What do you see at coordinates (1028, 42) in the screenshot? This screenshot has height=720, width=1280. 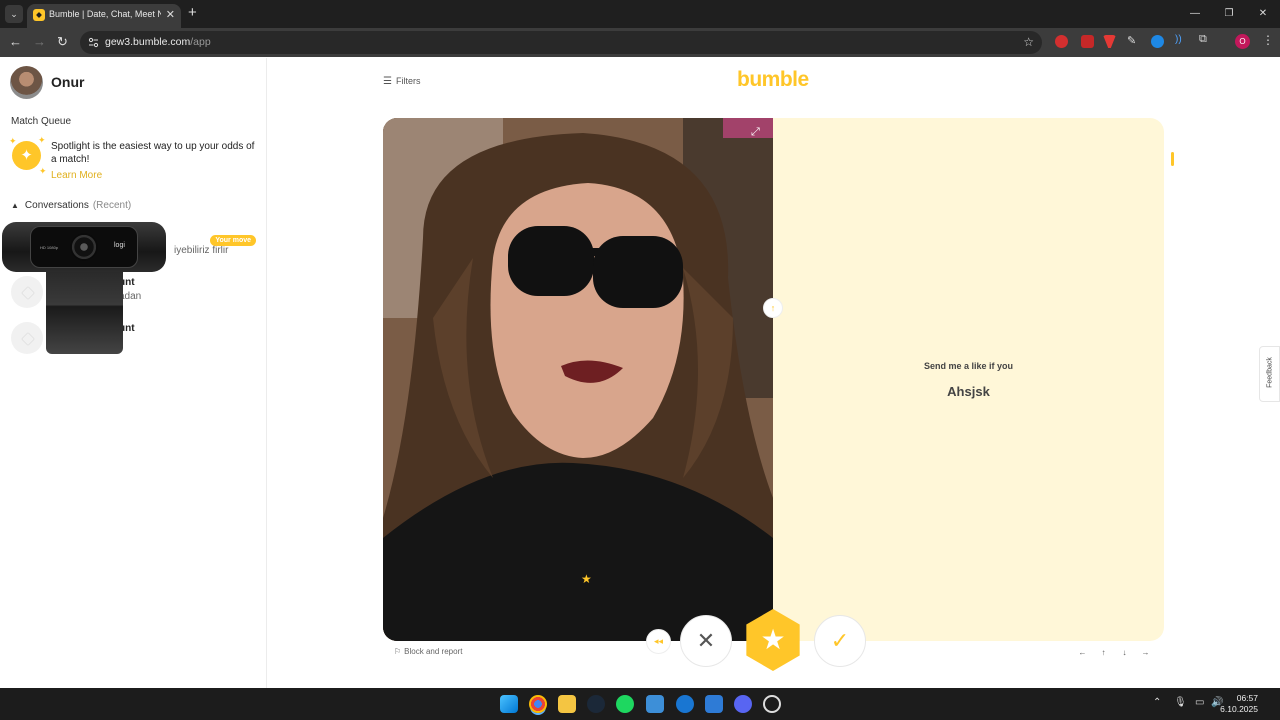 I see `bookmark-star-icon: ☆` at bounding box center [1028, 42].